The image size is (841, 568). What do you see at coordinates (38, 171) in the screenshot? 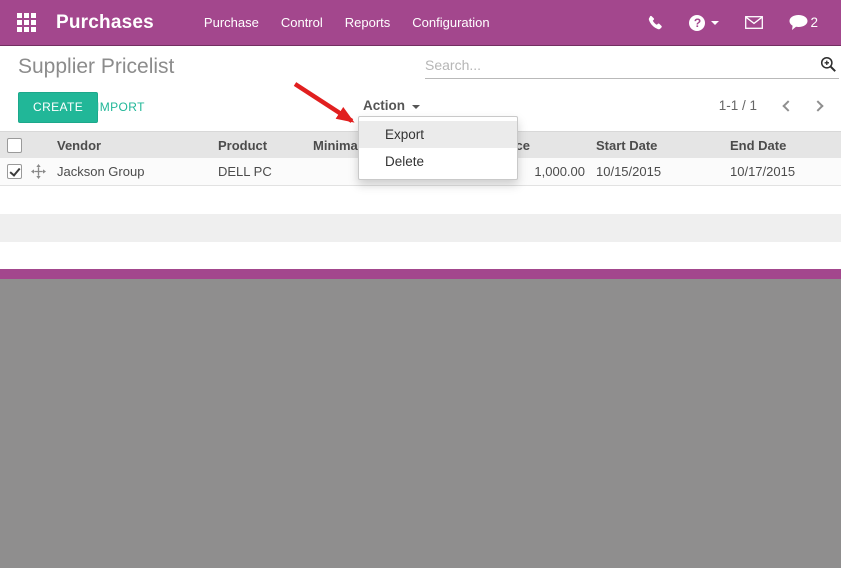
I see `move-cross-icon` at bounding box center [38, 171].